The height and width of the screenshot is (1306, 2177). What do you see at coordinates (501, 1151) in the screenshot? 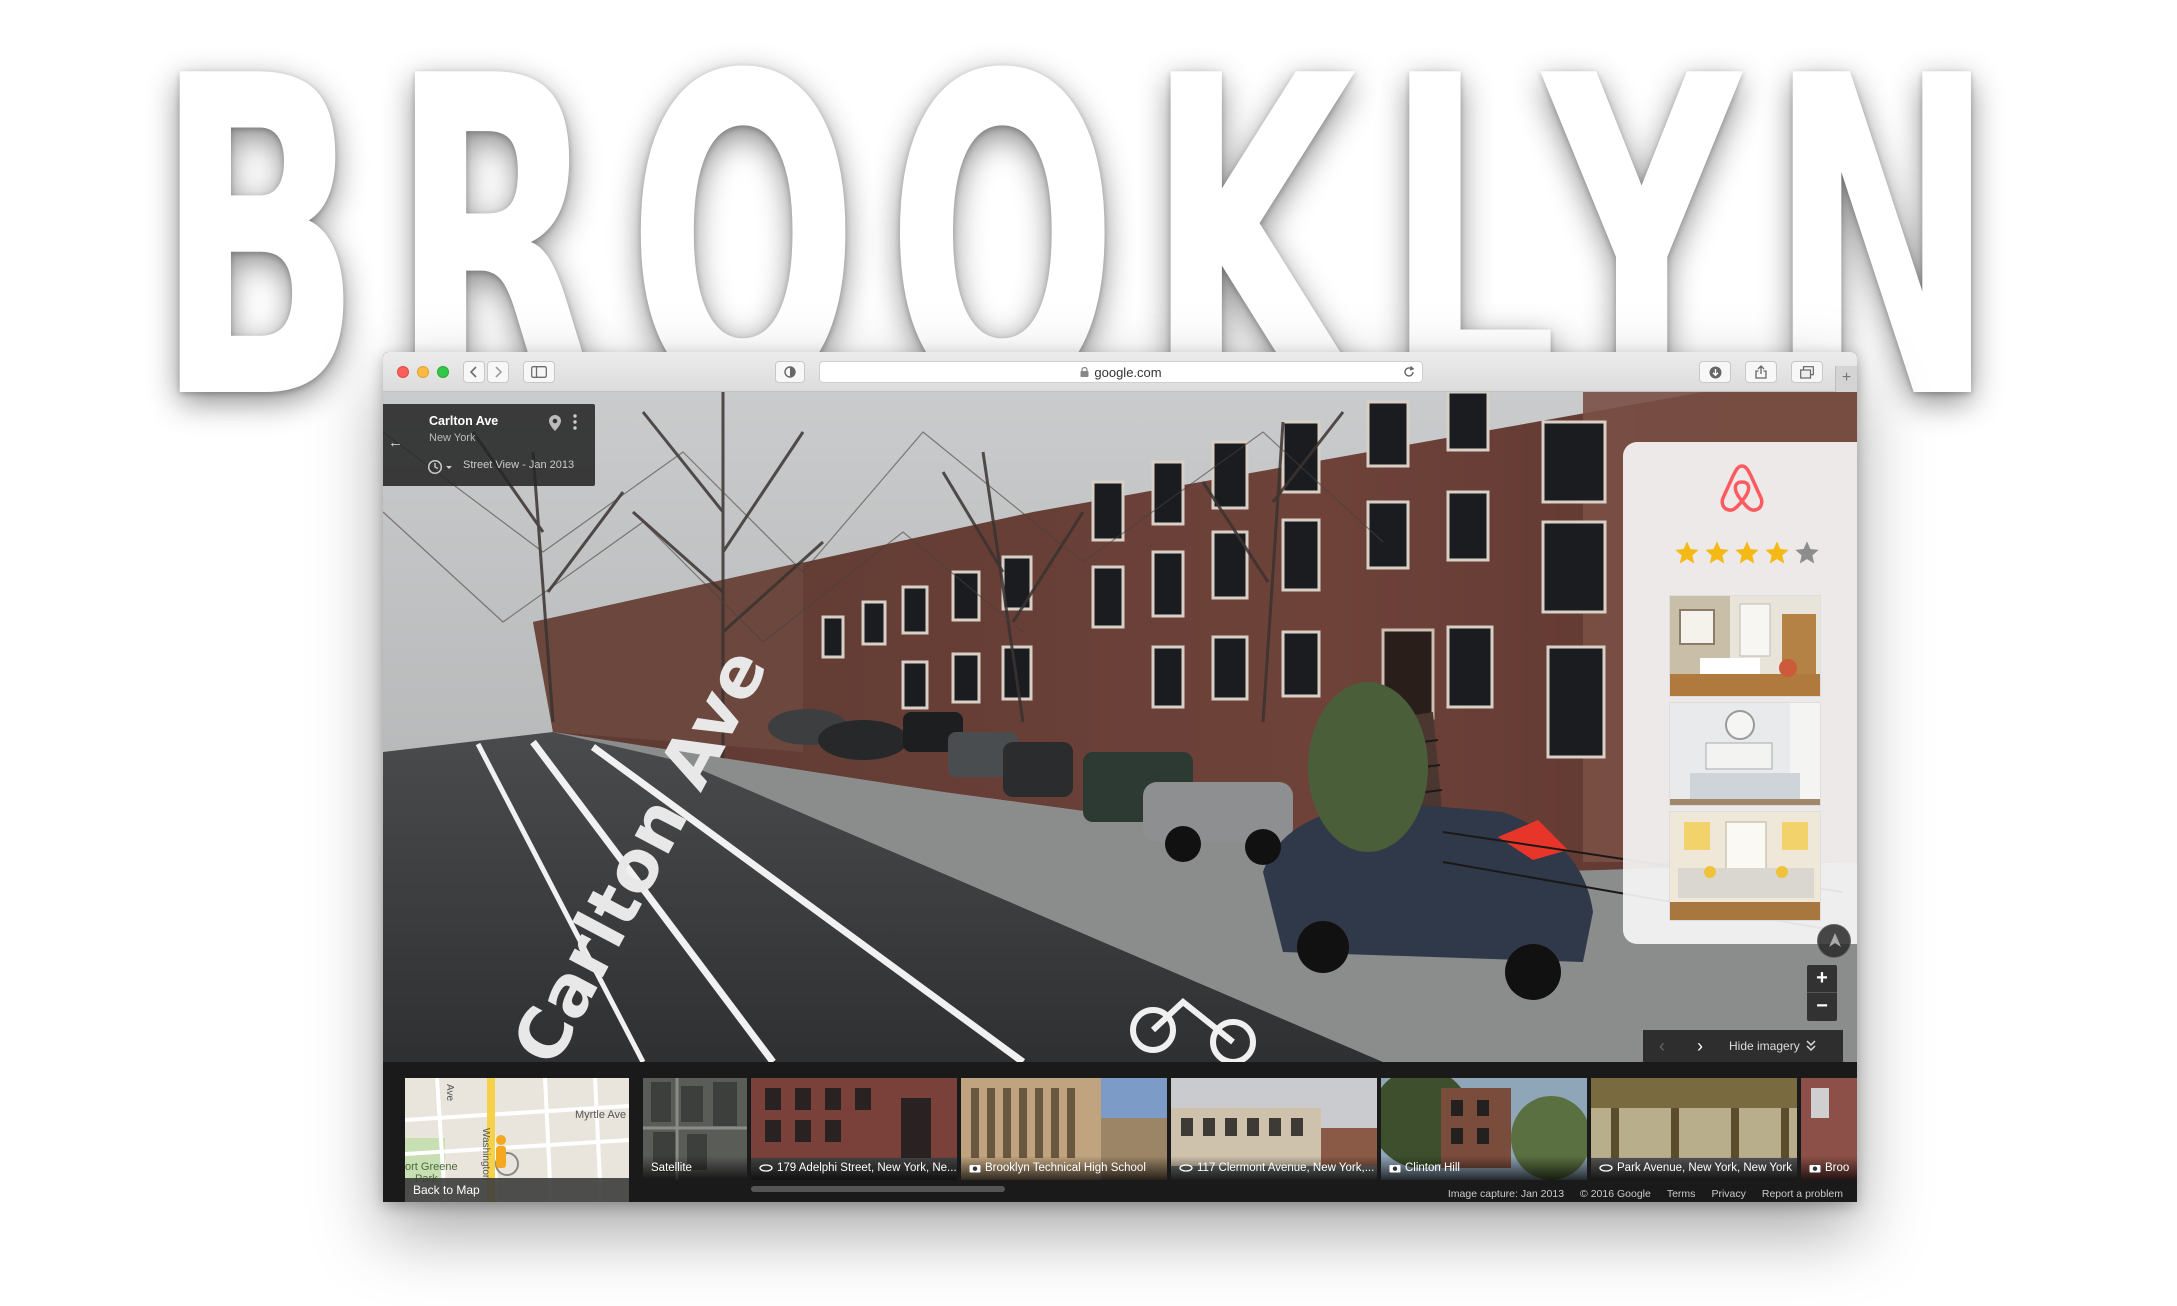
I see `pegman-icon` at bounding box center [501, 1151].